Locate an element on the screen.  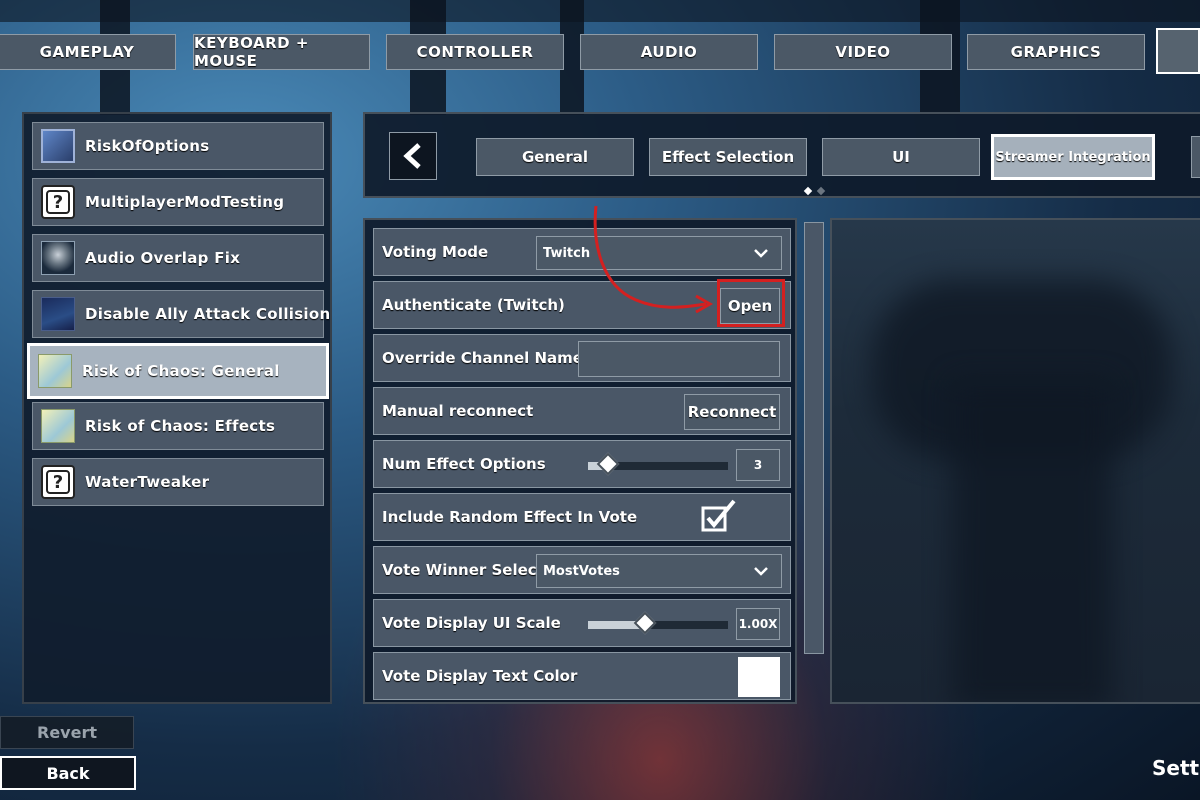
audio-fix-icon is located at coordinates (58, 258).